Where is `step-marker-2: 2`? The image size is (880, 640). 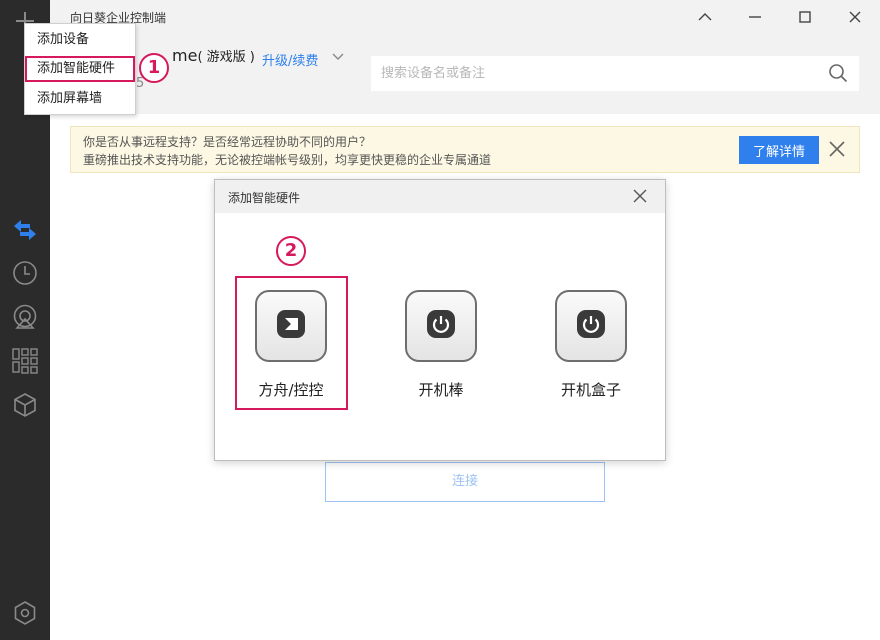 step-marker-2: 2 is located at coordinates (291, 251).